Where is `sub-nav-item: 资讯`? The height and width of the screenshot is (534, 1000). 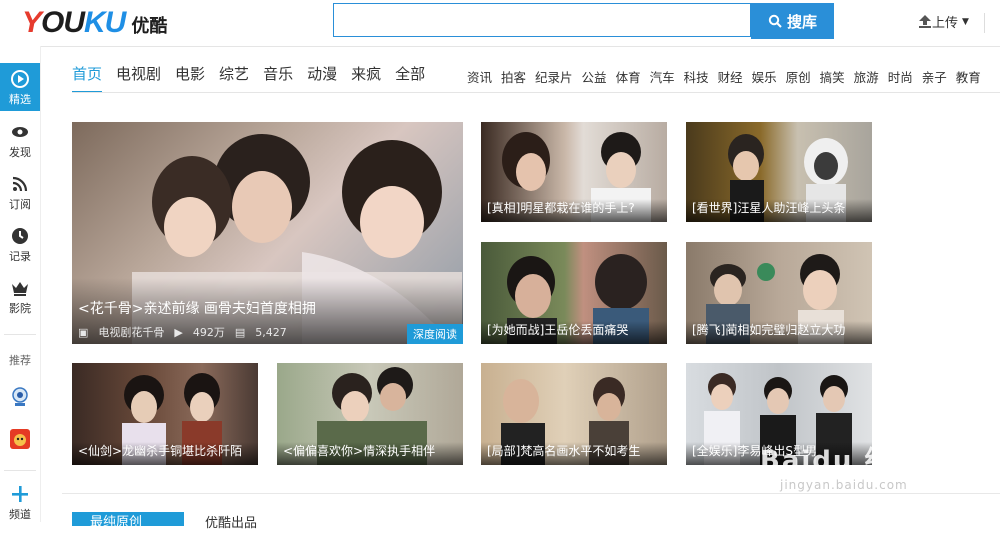 sub-nav-item: 资讯 is located at coordinates (479, 76).